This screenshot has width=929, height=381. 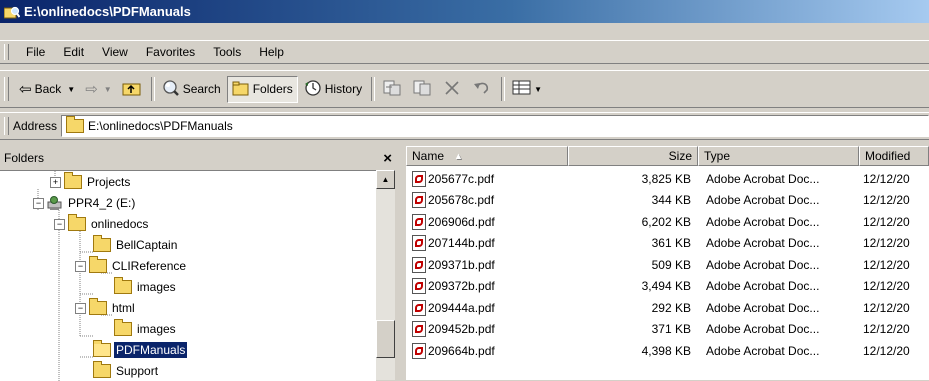 What do you see at coordinates (402, 263) in the screenshot?
I see `pane-splitter` at bounding box center [402, 263].